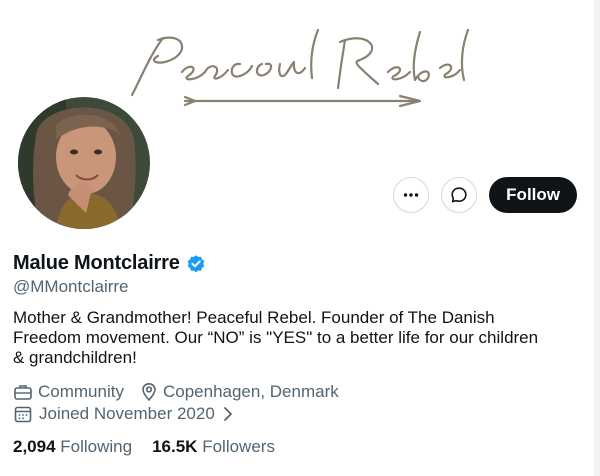 The width and height of the screenshot is (600, 476). I want to click on location-pin-icon, so click(149, 392).